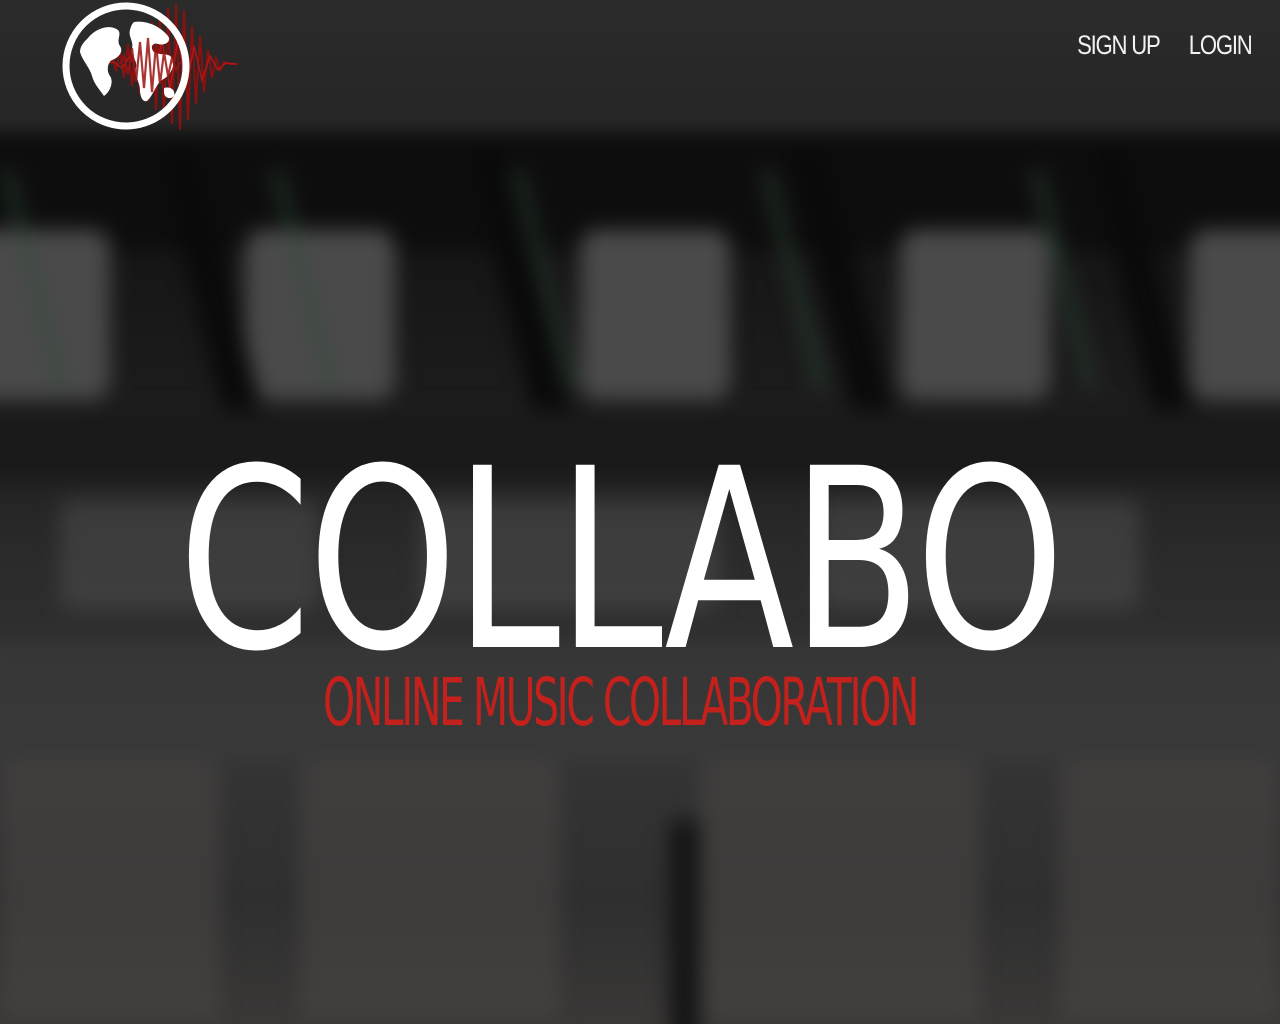 This screenshot has height=1024, width=1280. I want to click on login-link: LOGIN, so click(1221, 45).